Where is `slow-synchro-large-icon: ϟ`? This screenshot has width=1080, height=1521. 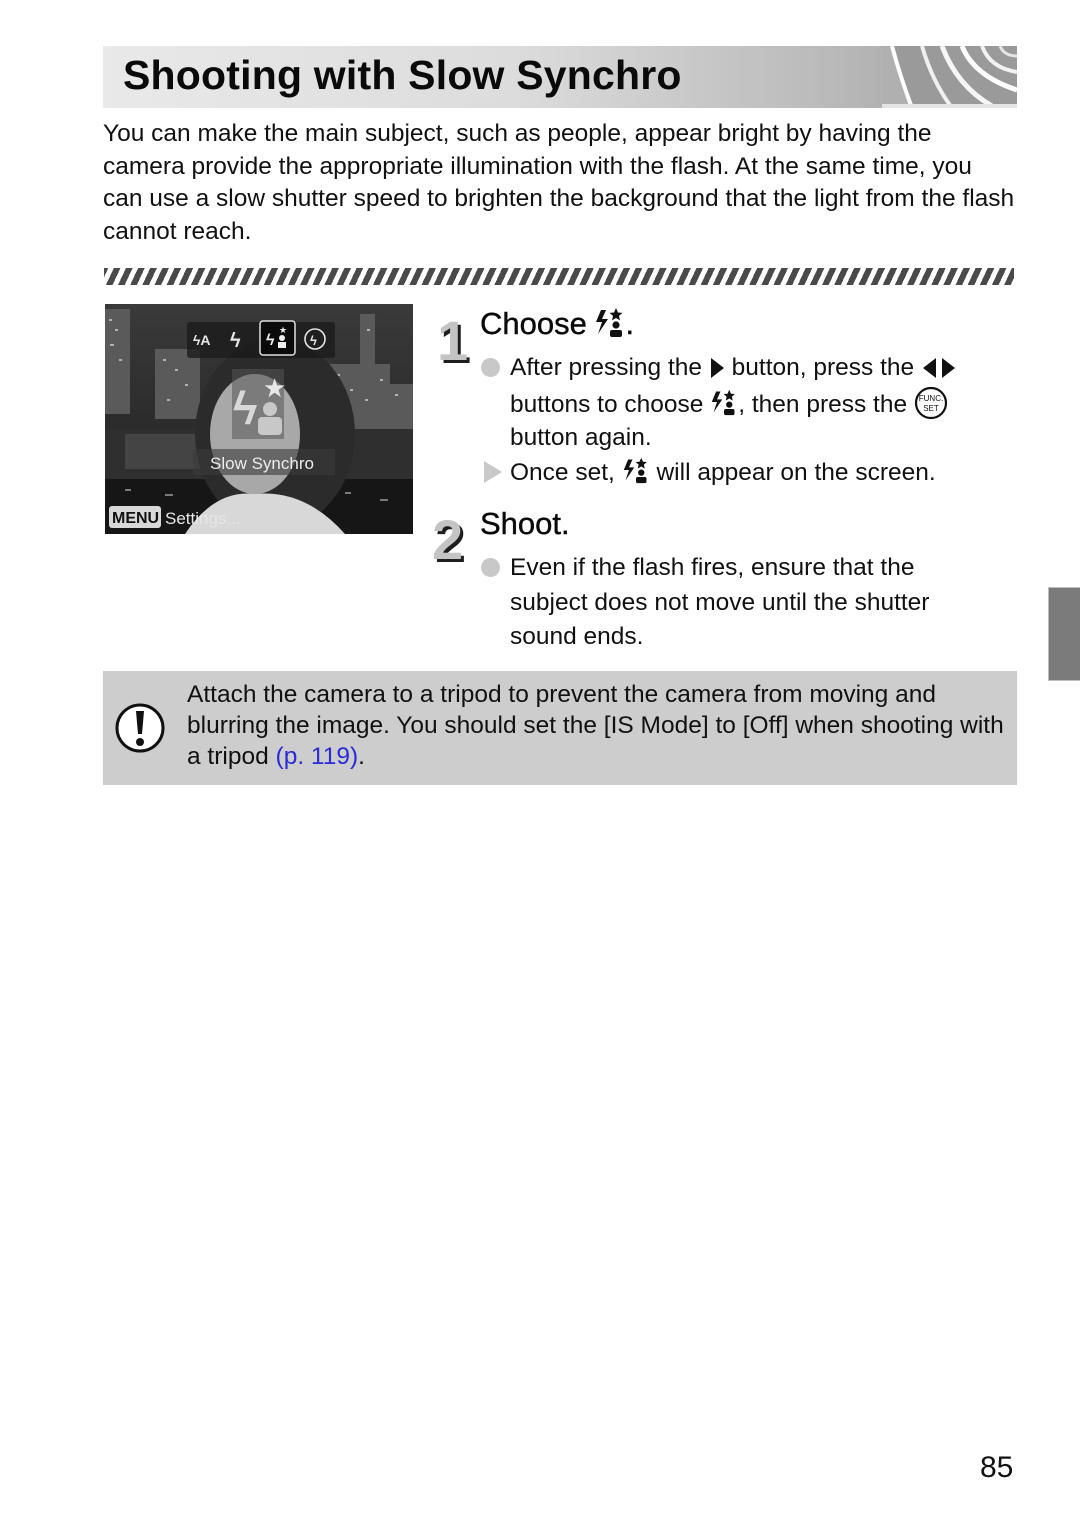 slow-synchro-large-icon: ϟ is located at coordinates (245, 408).